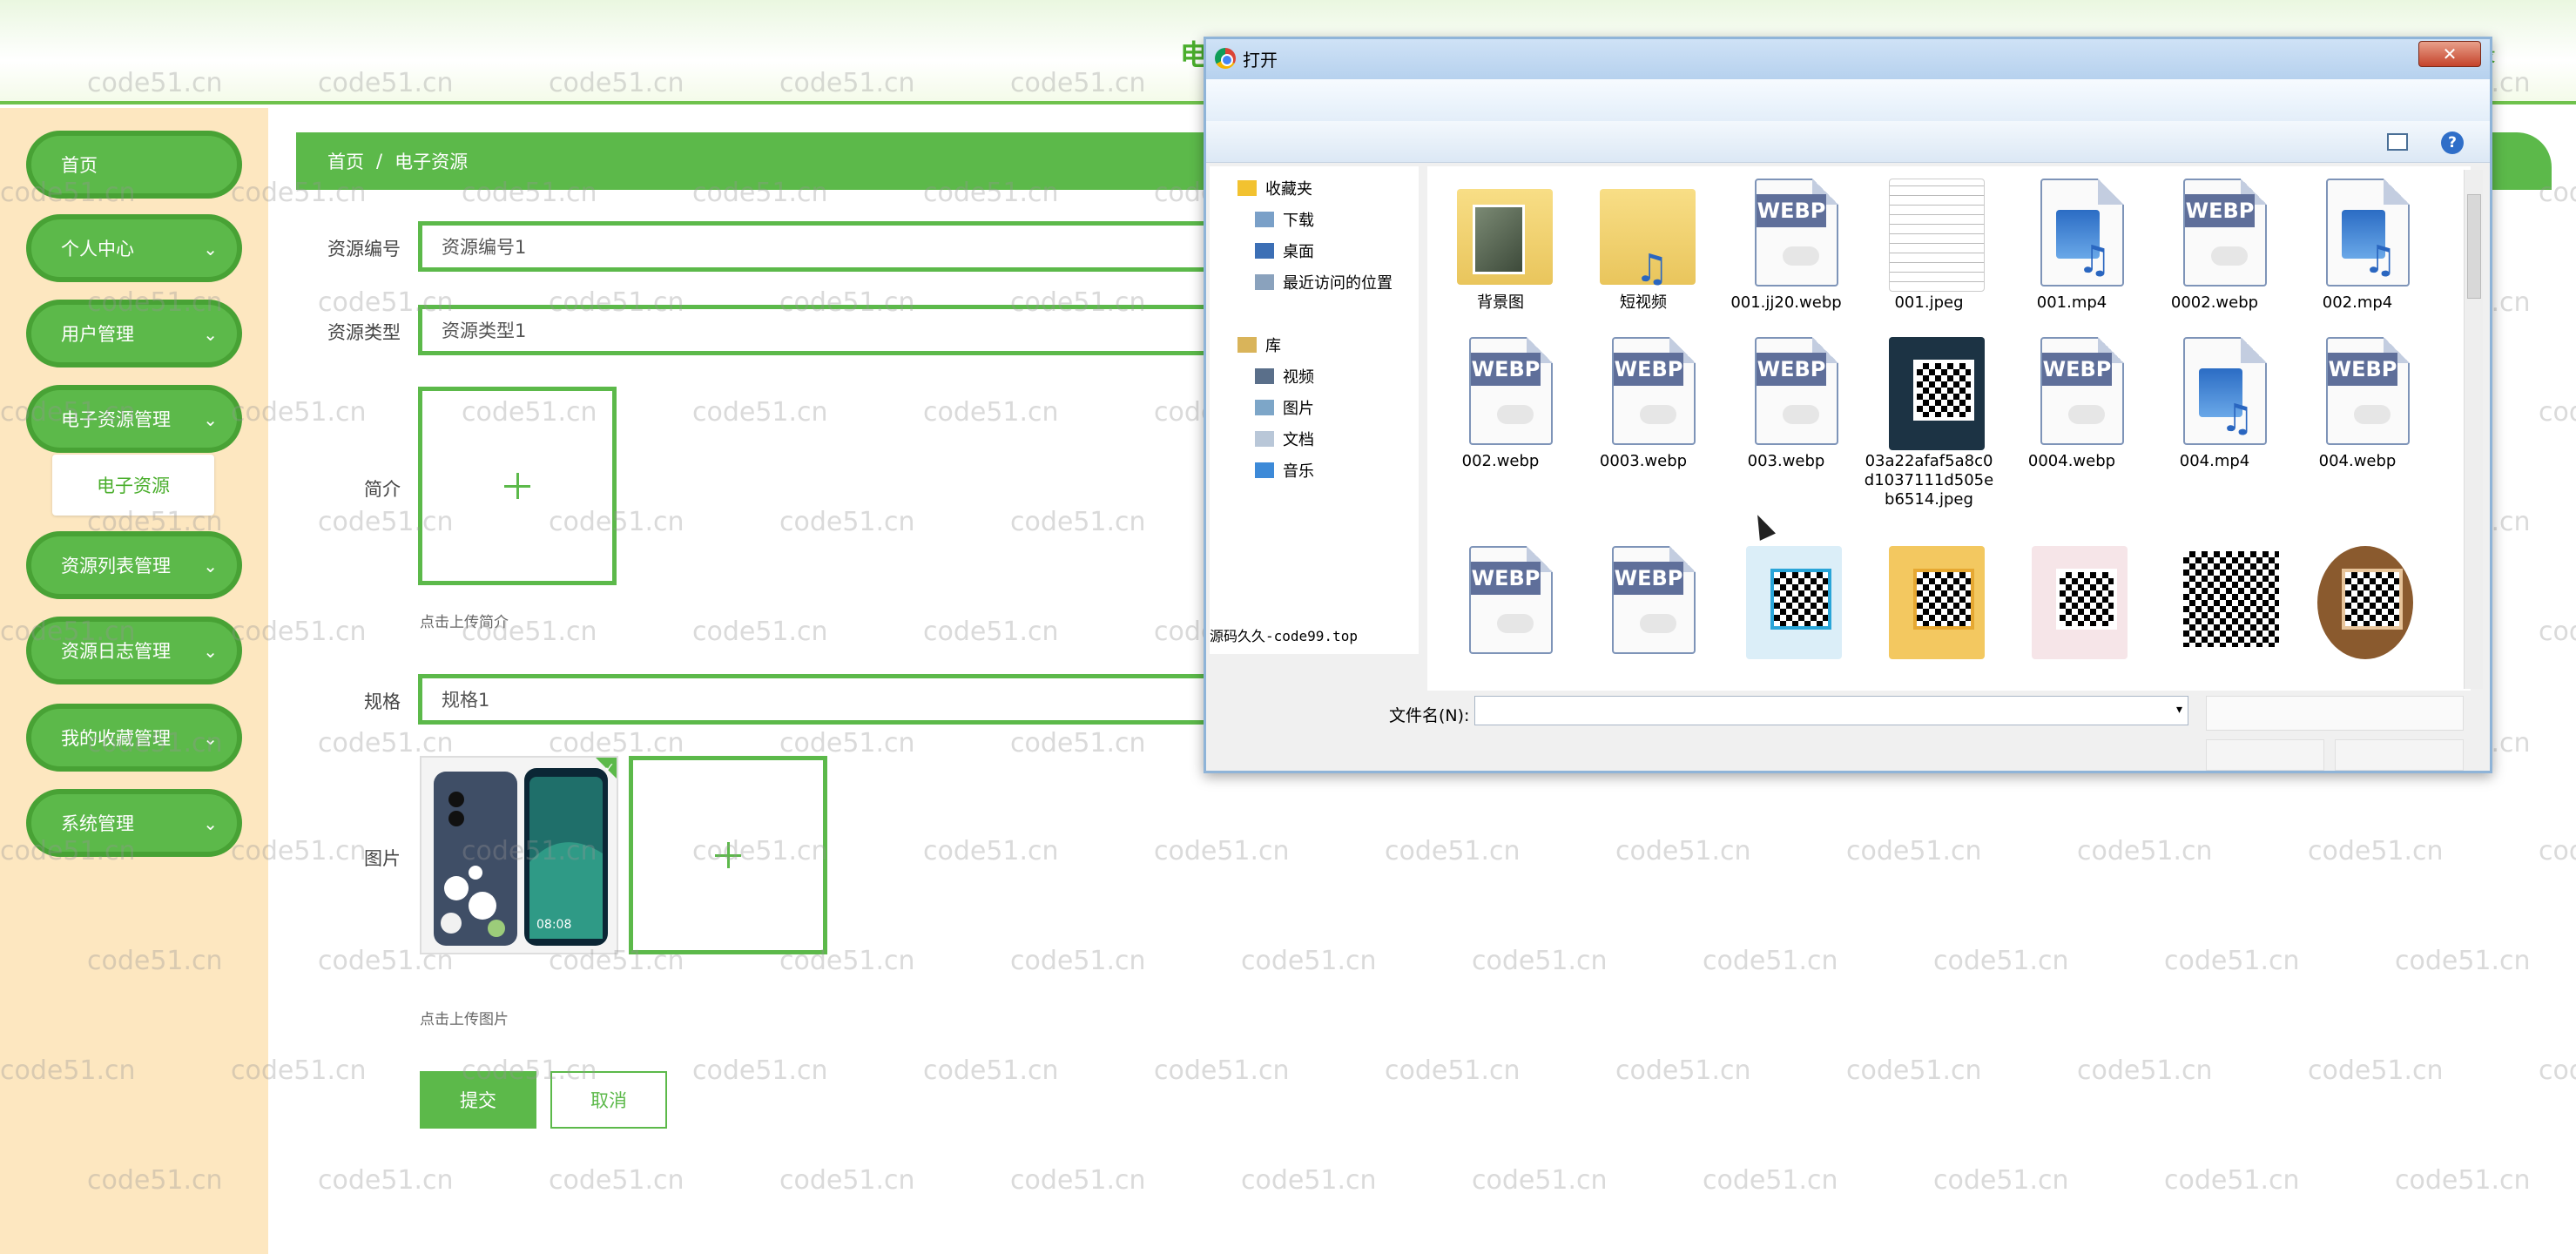 The width and height of the screenshot is (2576, 1254). What do you see at coordinates (1259, 345) in the screenshot?
I see `nav-item-5: 库` at bounding box center [1259, 345].